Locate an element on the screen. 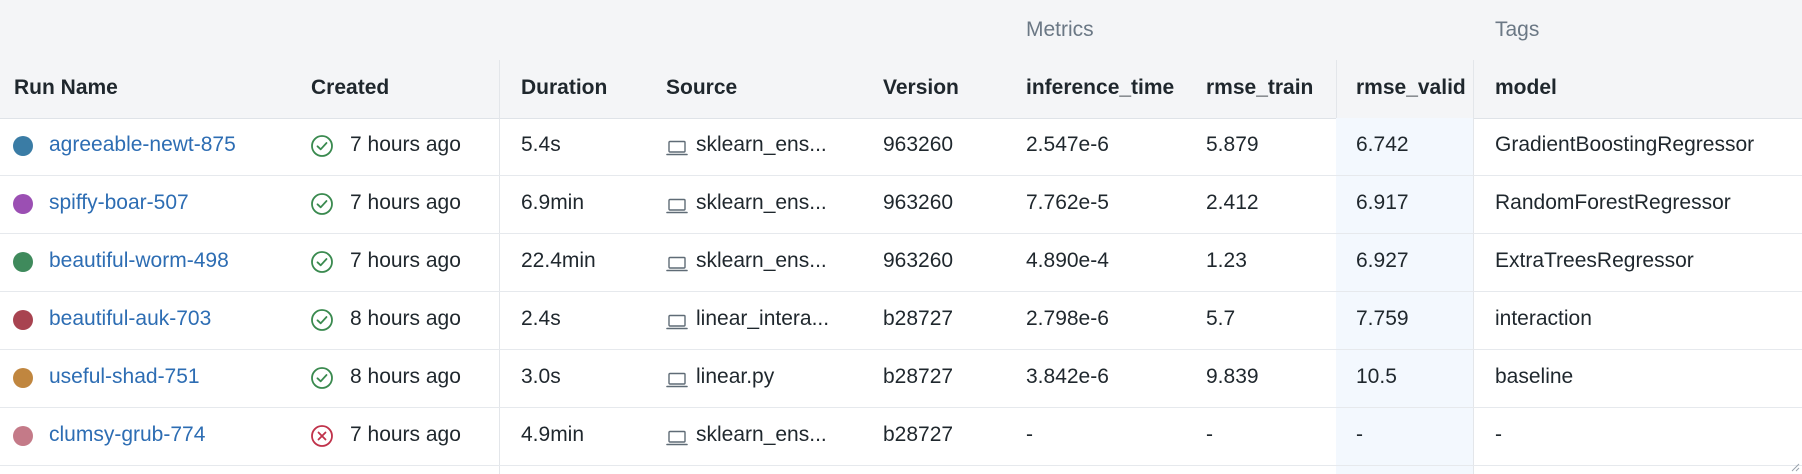 This screenshot has height=474, width=1802. metric-inference-time: 2.798e-6 is located at coordinates (1067, 318).